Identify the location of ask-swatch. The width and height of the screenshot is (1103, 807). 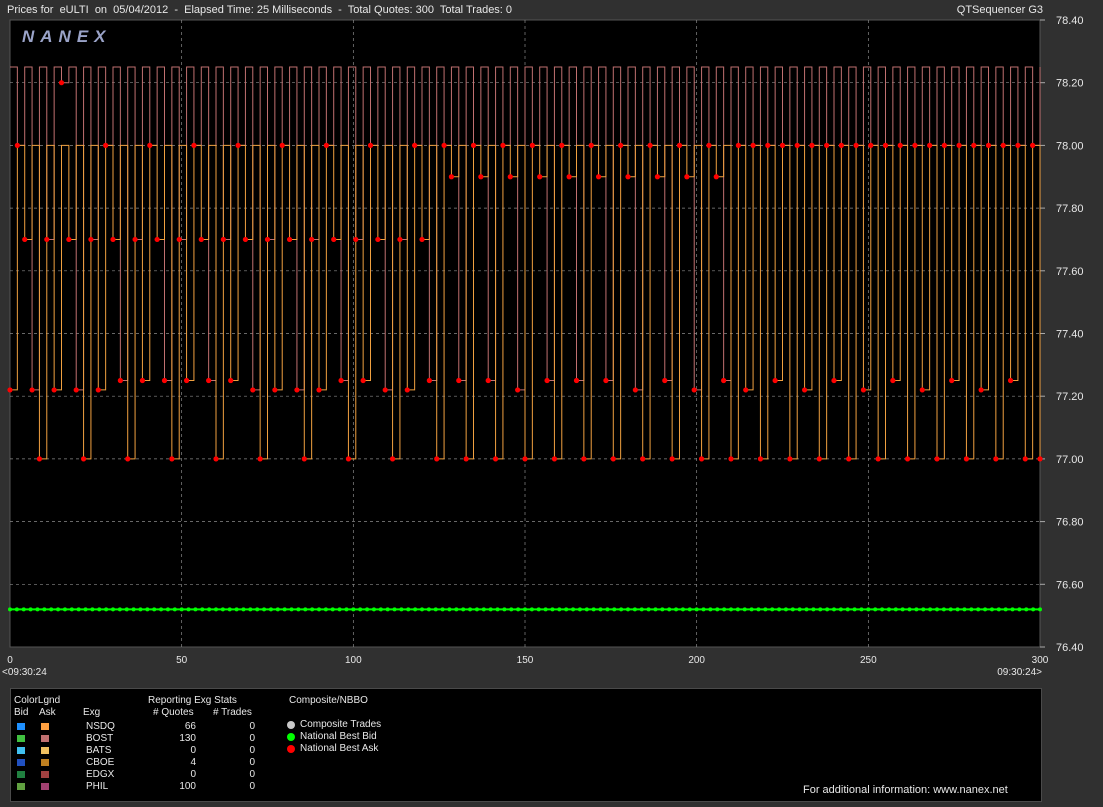
(45, 738).